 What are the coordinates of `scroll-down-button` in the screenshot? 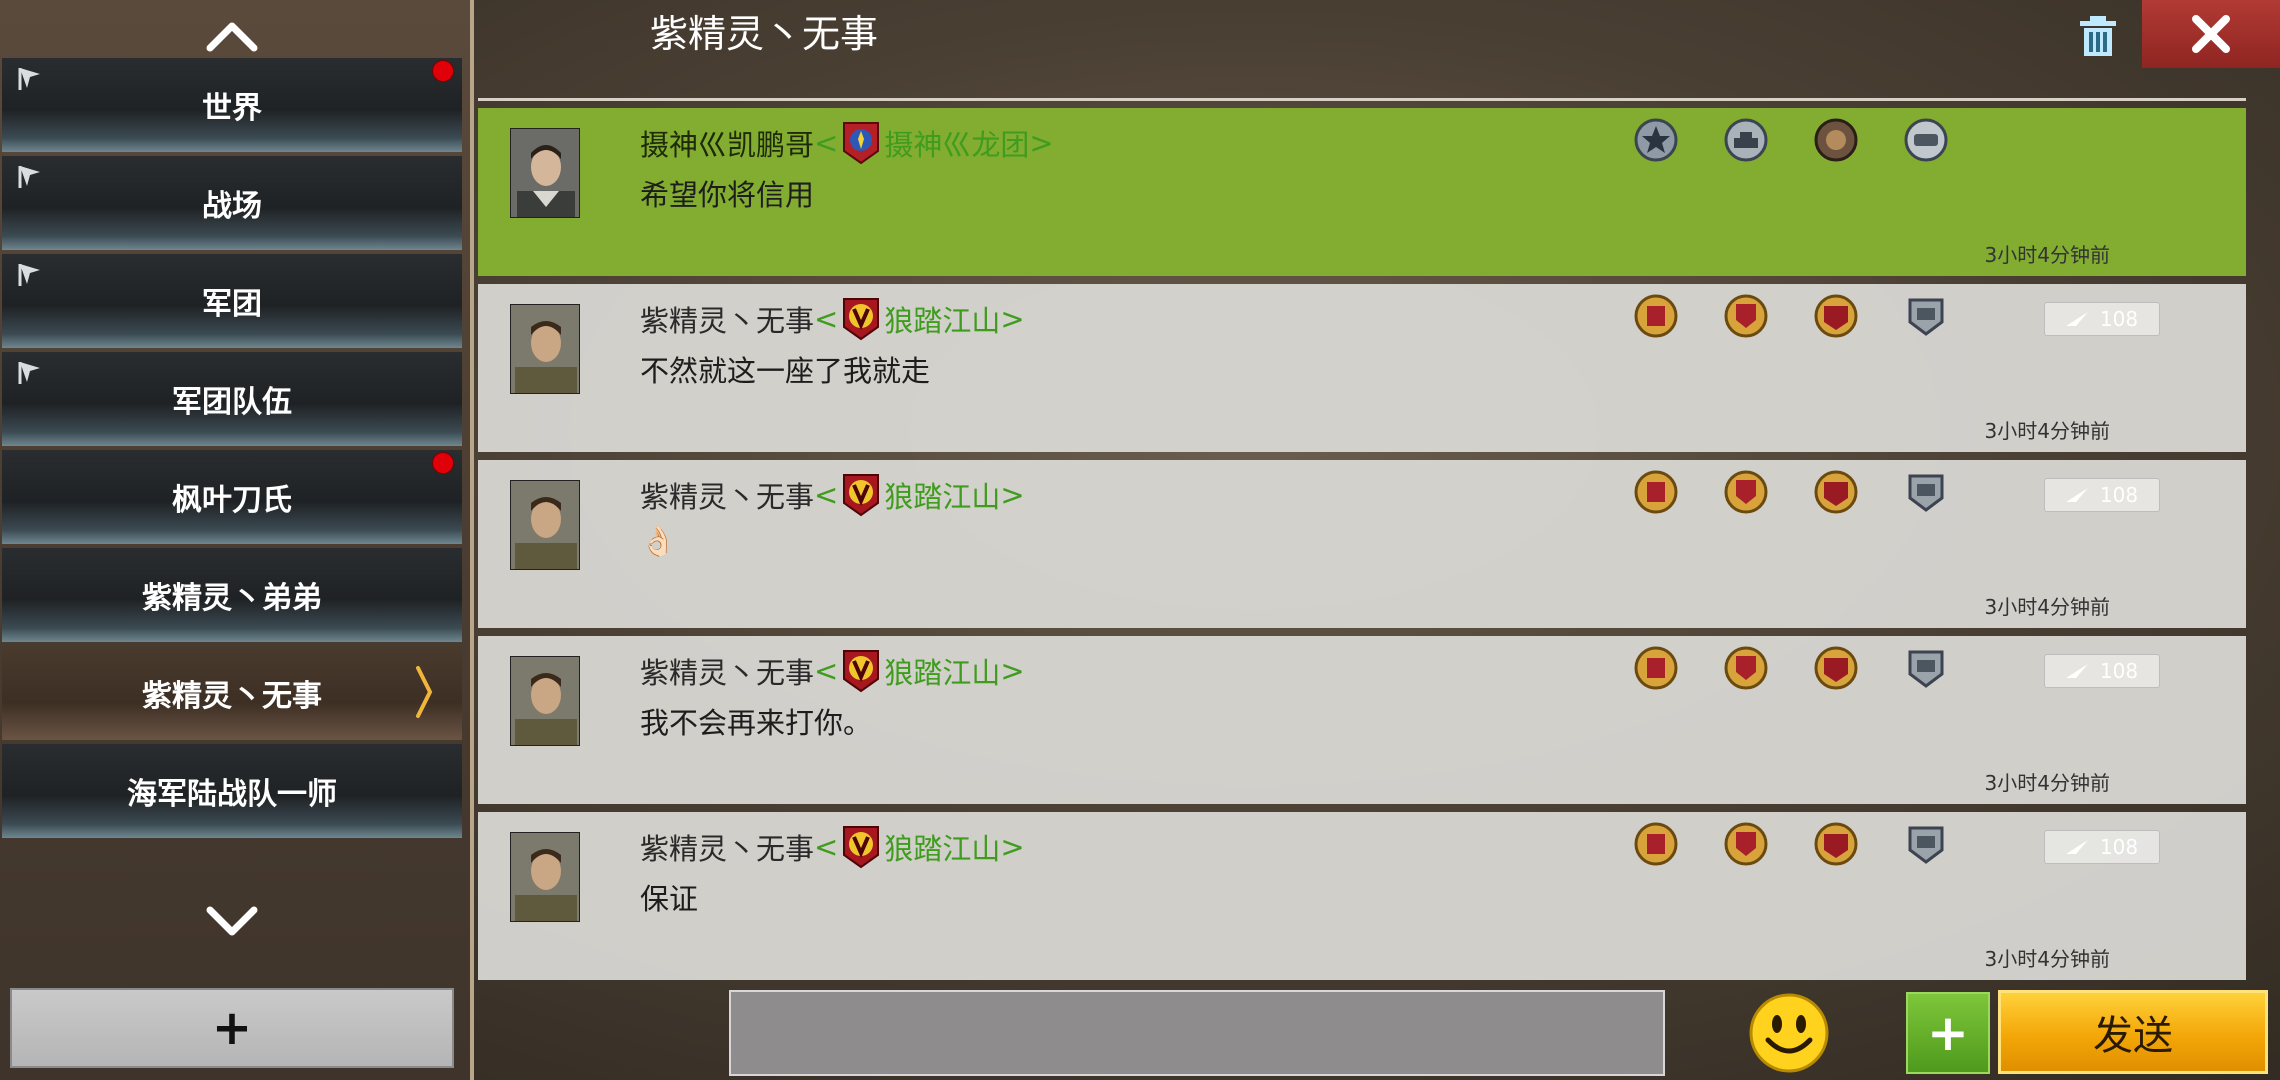 It's located at (232, 920).